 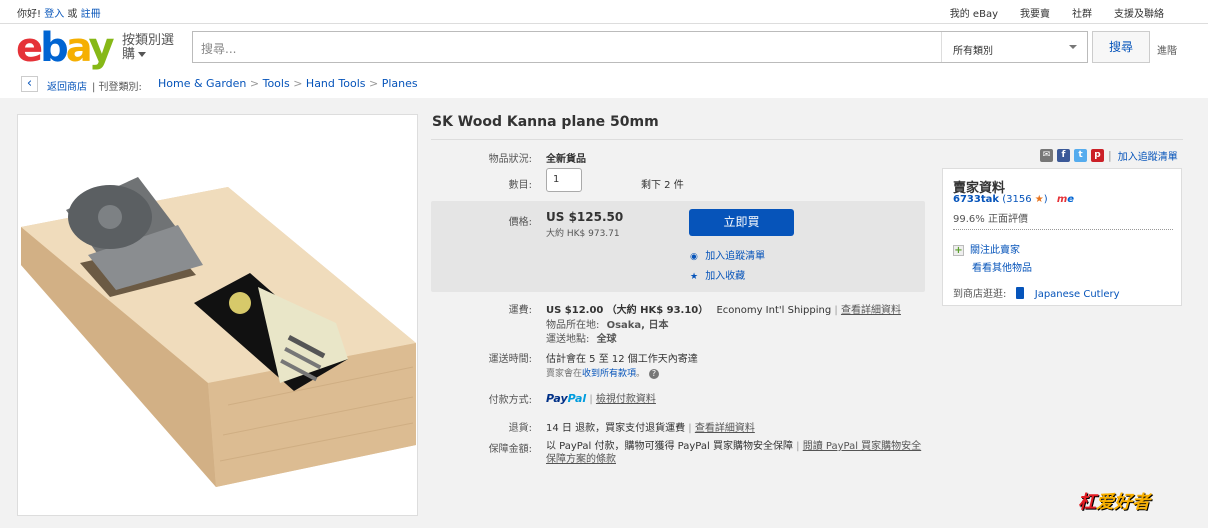 I want to click on shop-by-category: 按類別選購, so click(x=152, y=48).